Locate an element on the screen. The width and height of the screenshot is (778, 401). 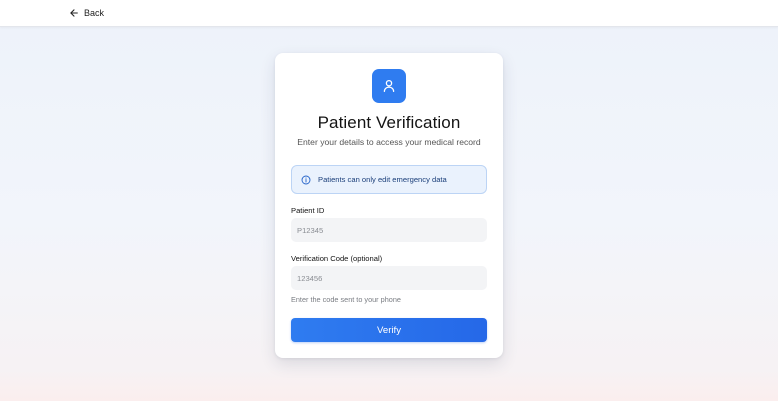
patient-id-input is located at coordinates (389, 230).